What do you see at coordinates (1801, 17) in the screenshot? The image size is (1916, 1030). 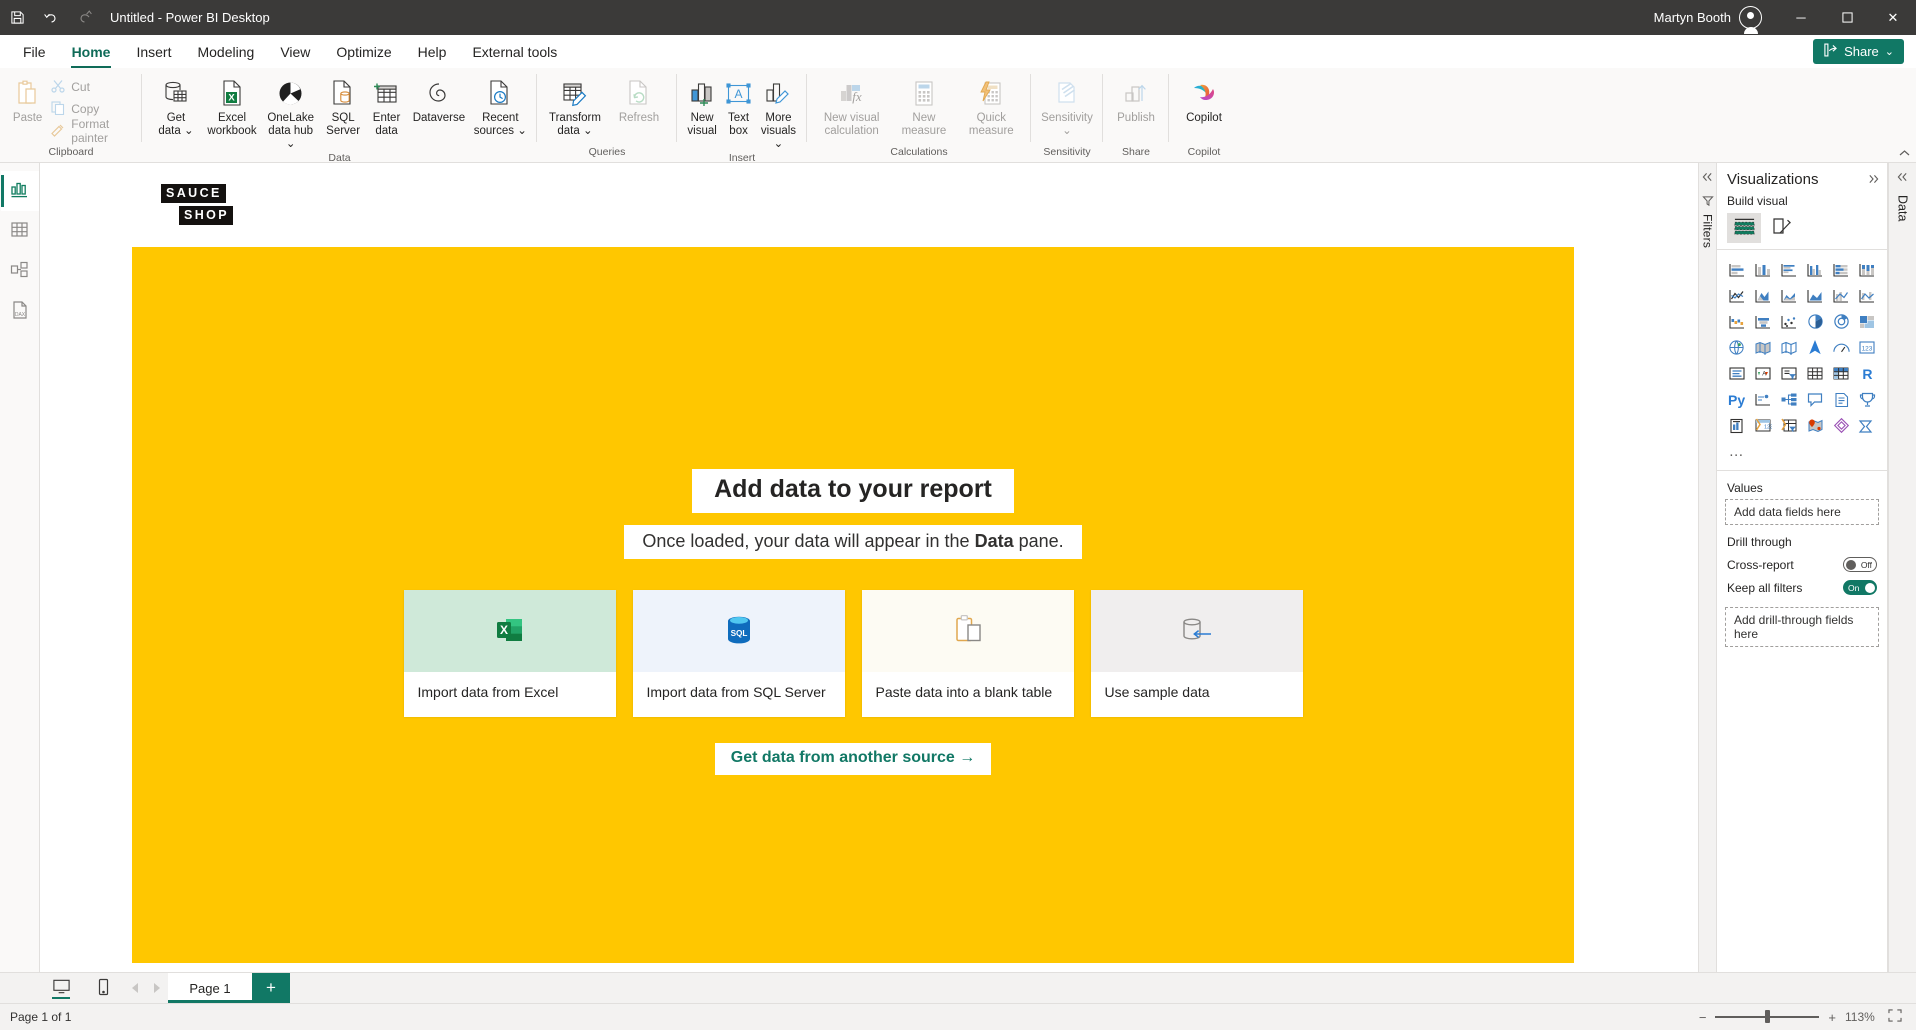 I see `minimize-button: ─` at bounding box center [1801, 17].